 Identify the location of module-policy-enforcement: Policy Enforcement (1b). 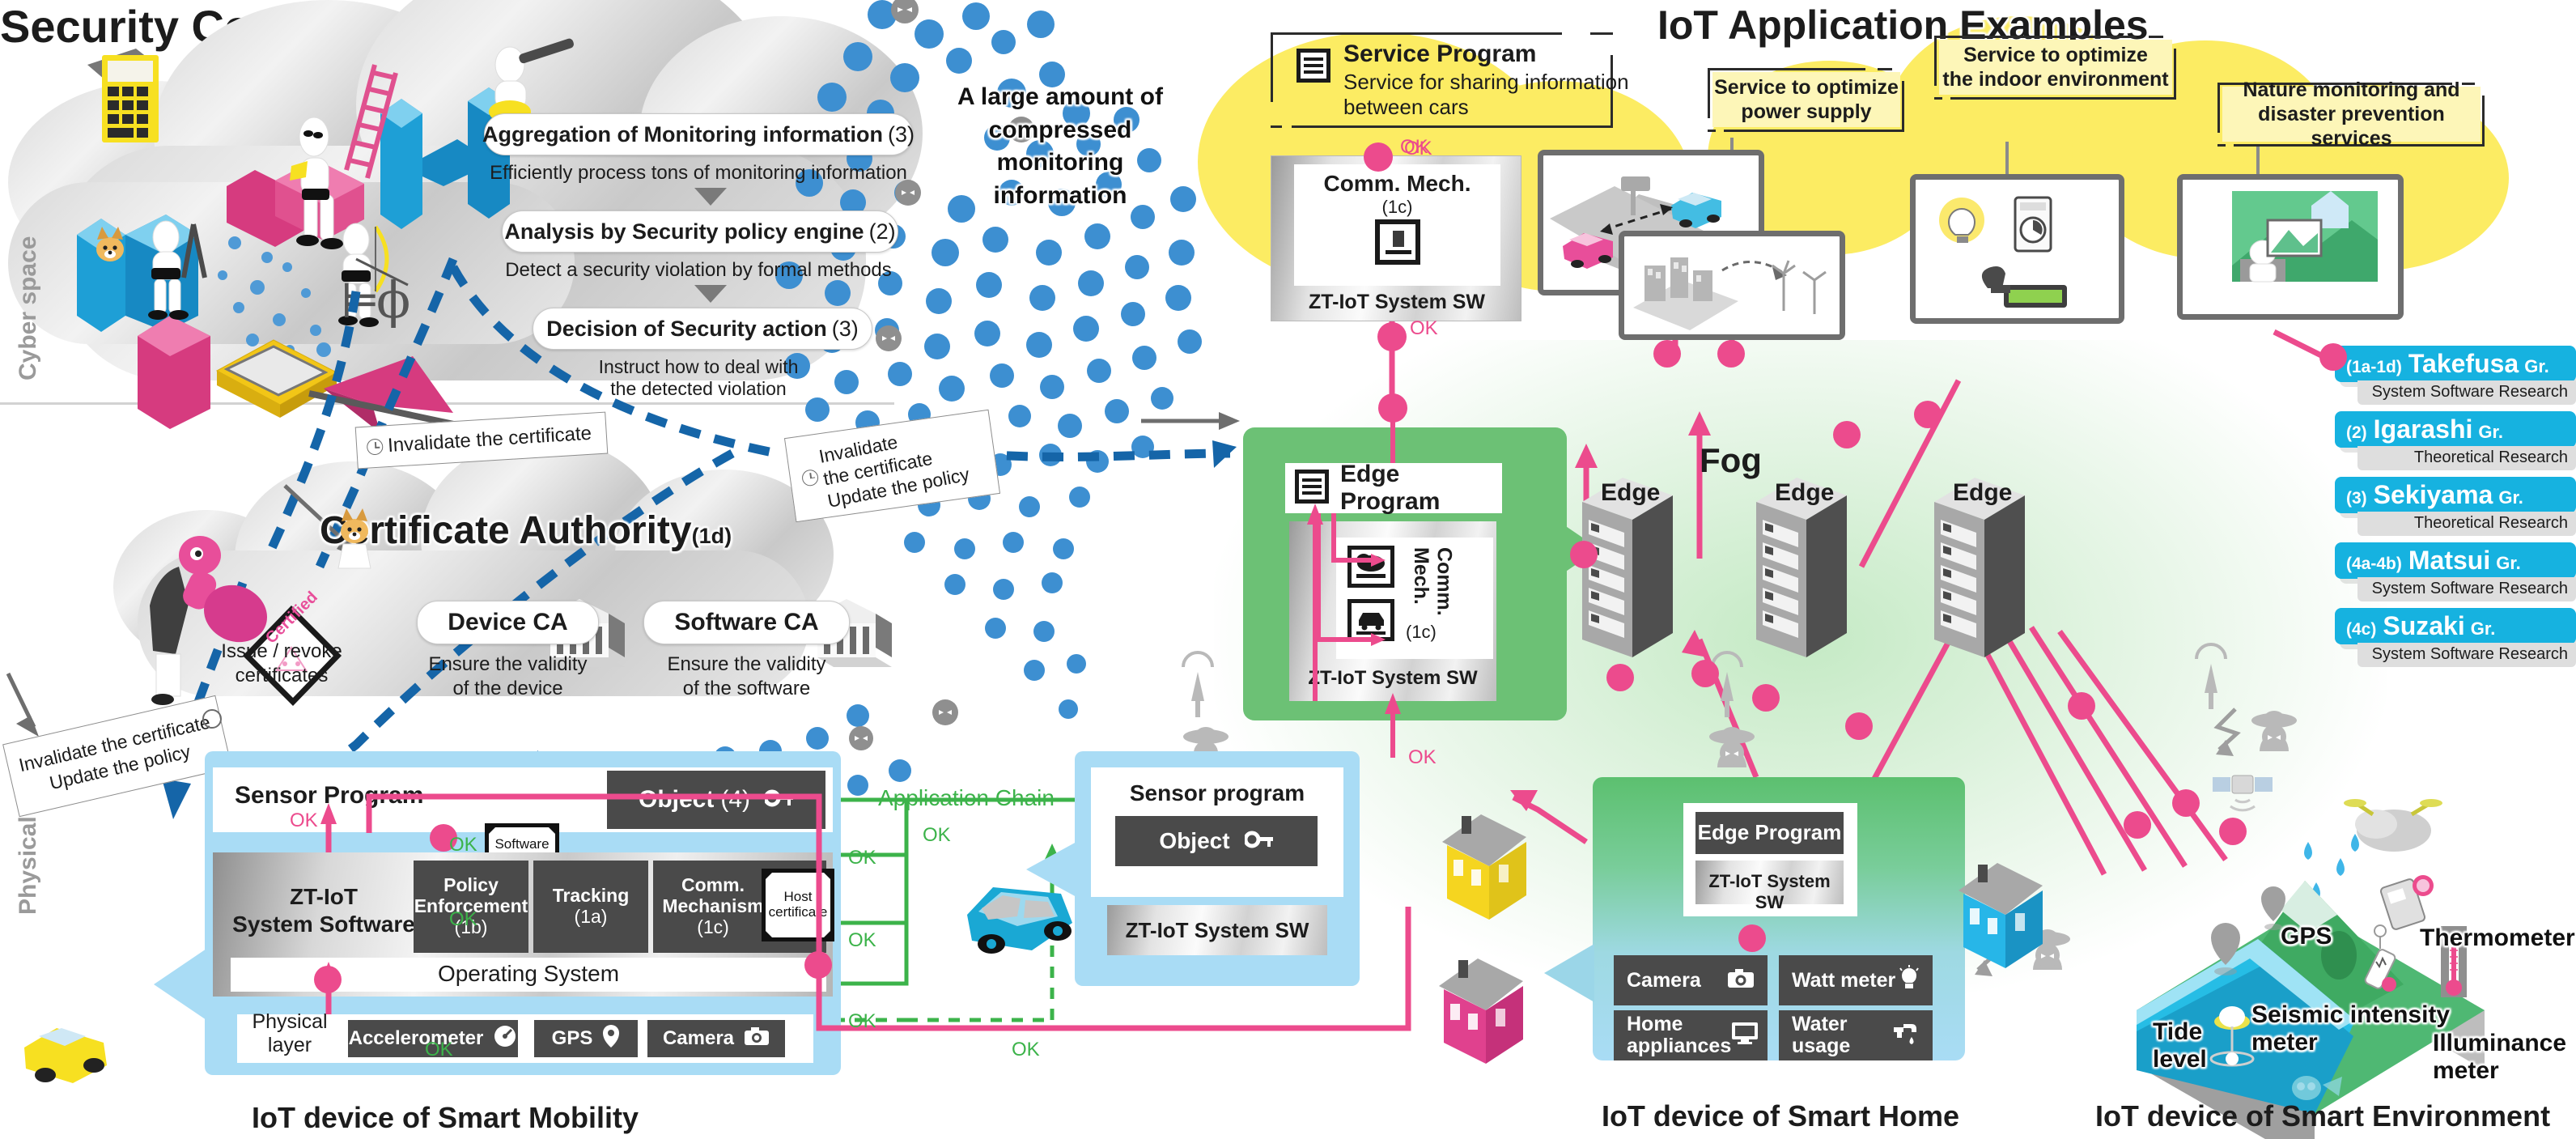
(471, 907).